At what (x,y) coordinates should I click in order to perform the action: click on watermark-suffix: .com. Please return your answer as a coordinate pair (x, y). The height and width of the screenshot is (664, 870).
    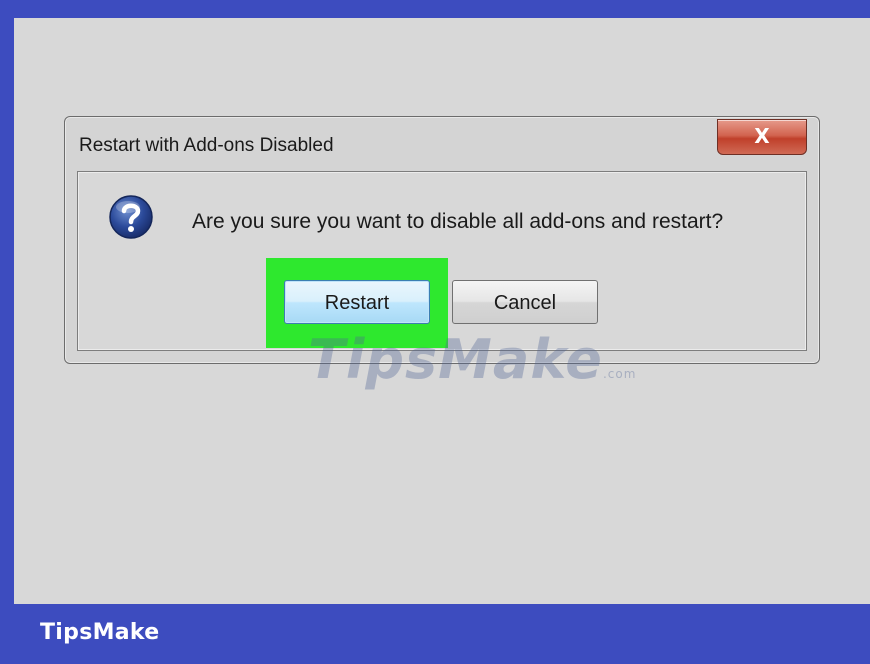
    Looking at the image, I should click on (619, 374).